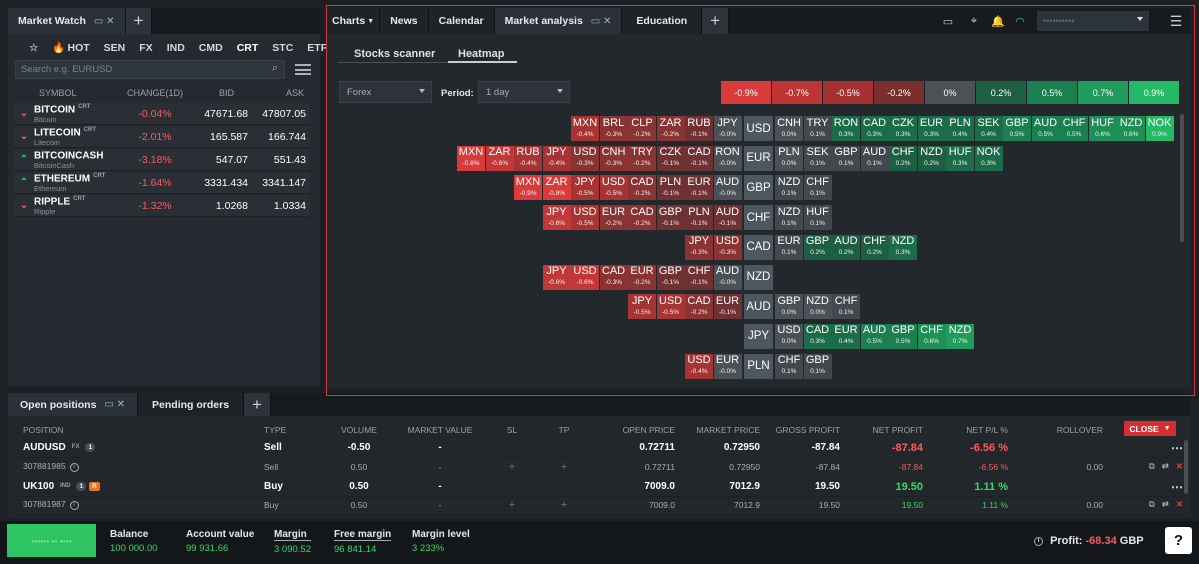 The height and width of the screenshot is (564, 1199). I want to click on help-button: ?, so click(1178, 540).